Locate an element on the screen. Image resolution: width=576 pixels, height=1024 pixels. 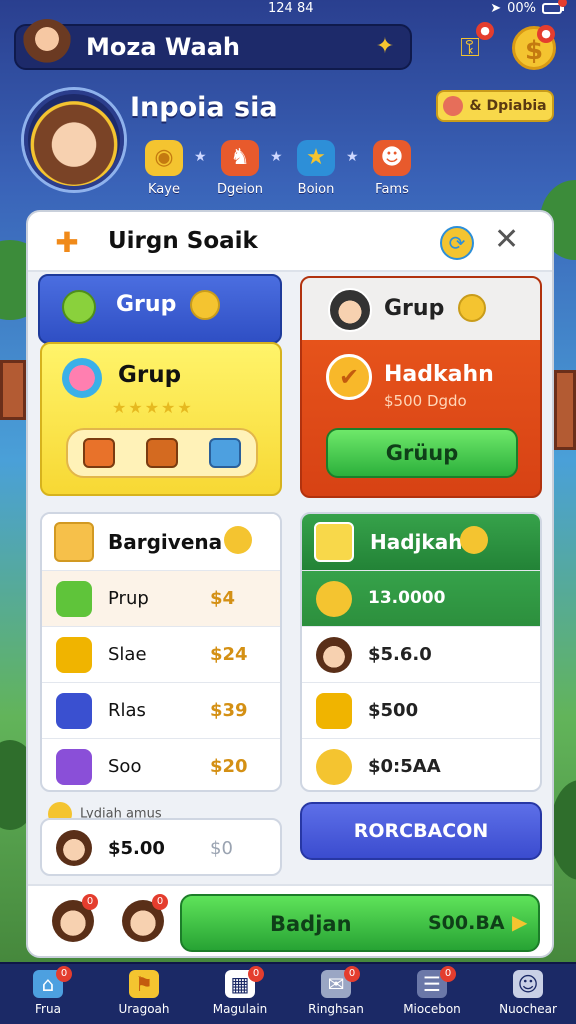
game-title: Moza Waah is located at coordinates (163, 47).